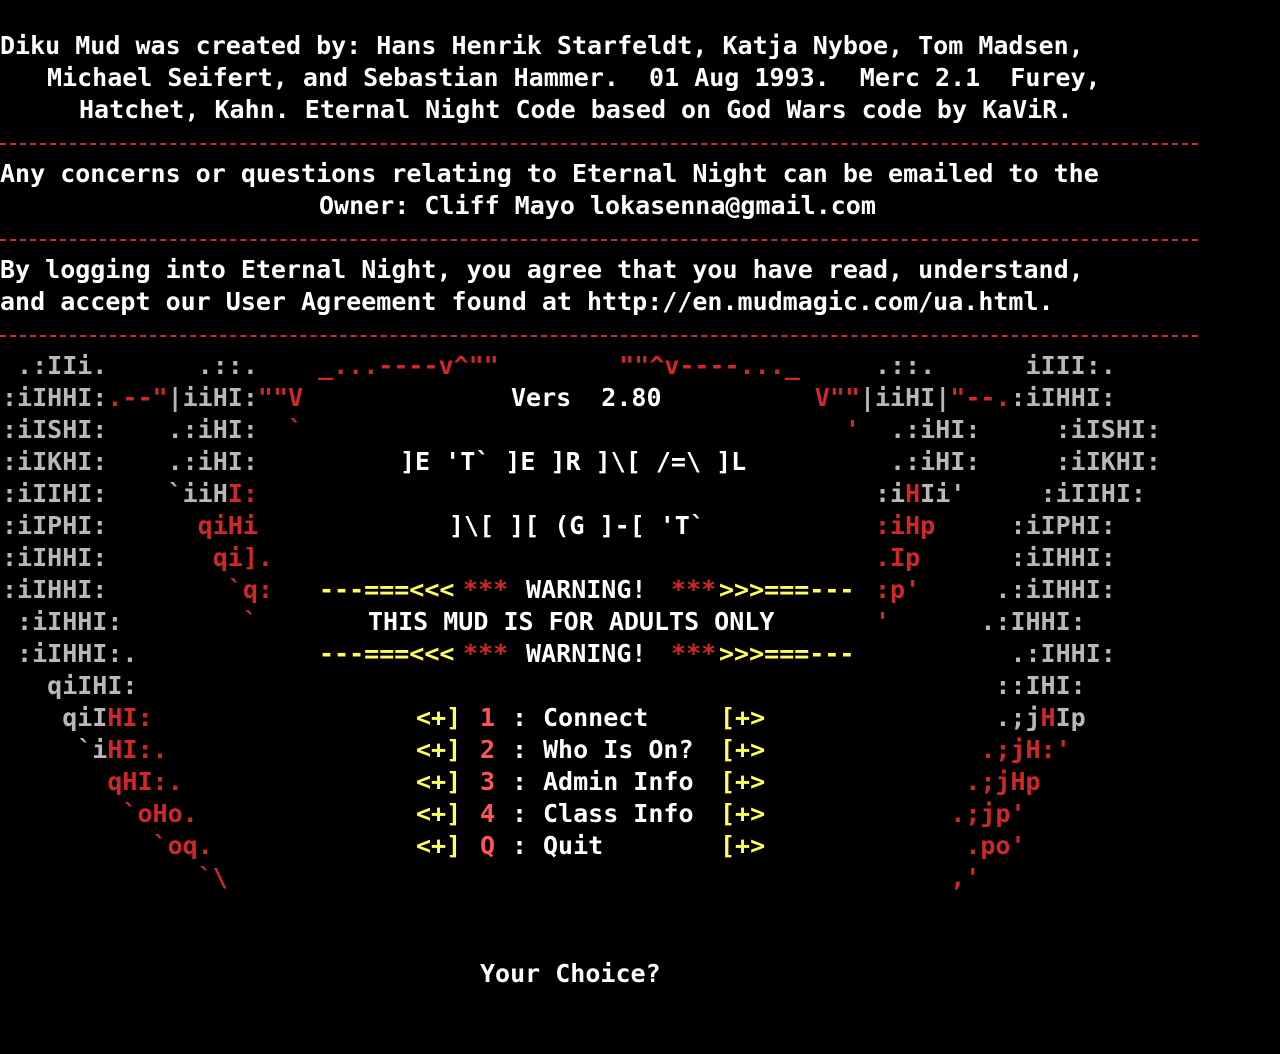 This screenshot has width=1280, height=1054. I want to click on warning-banner-bottom: ---===<<< *** WARNING! *** >>>===---, so click(599, 654).